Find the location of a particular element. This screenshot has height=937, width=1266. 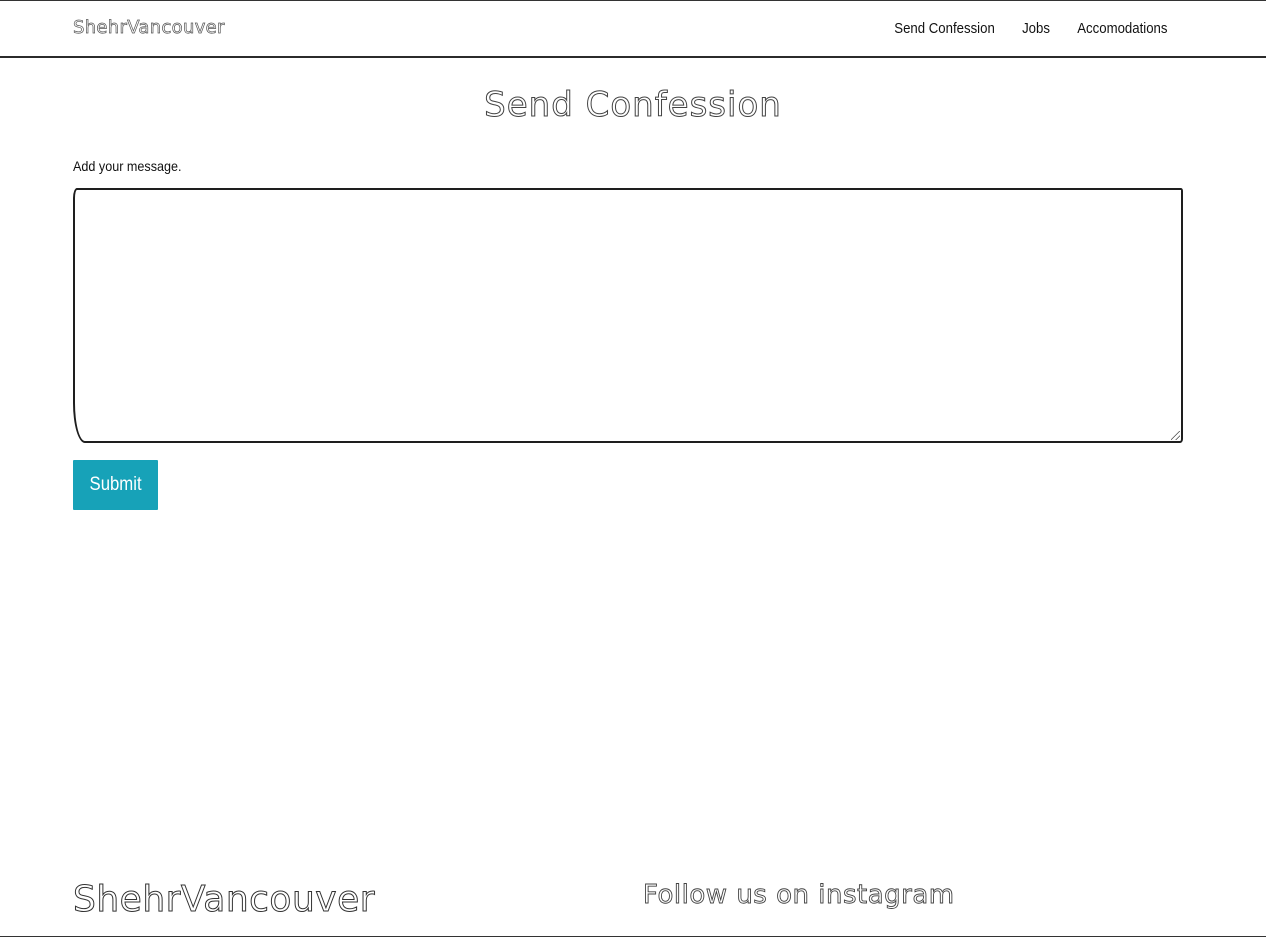

submit-button-label: Submit is located at coordinates (115, 484).